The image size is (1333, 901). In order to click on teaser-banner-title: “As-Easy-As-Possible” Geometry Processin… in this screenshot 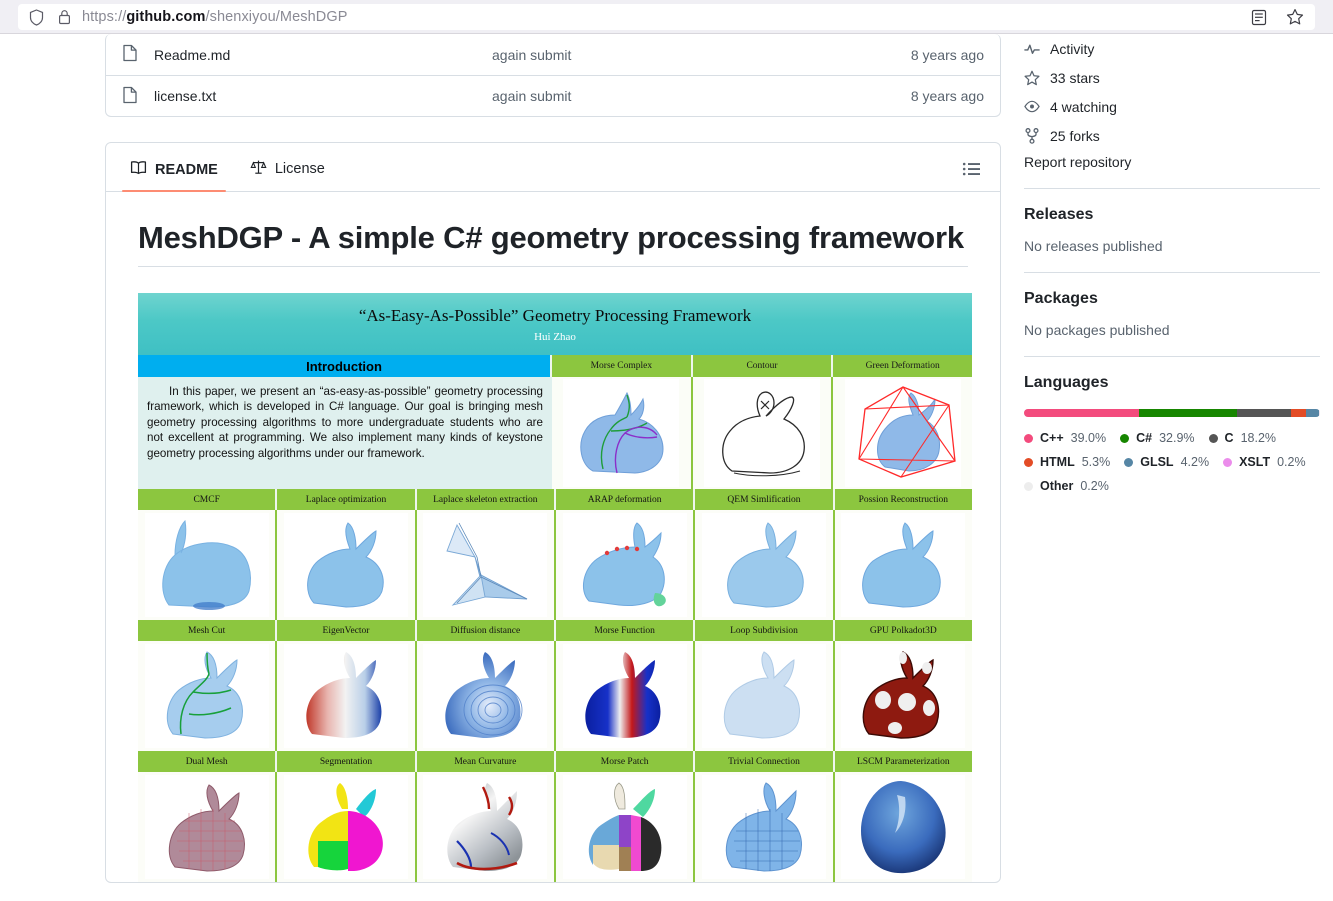, I will do `click(555, 315)`.